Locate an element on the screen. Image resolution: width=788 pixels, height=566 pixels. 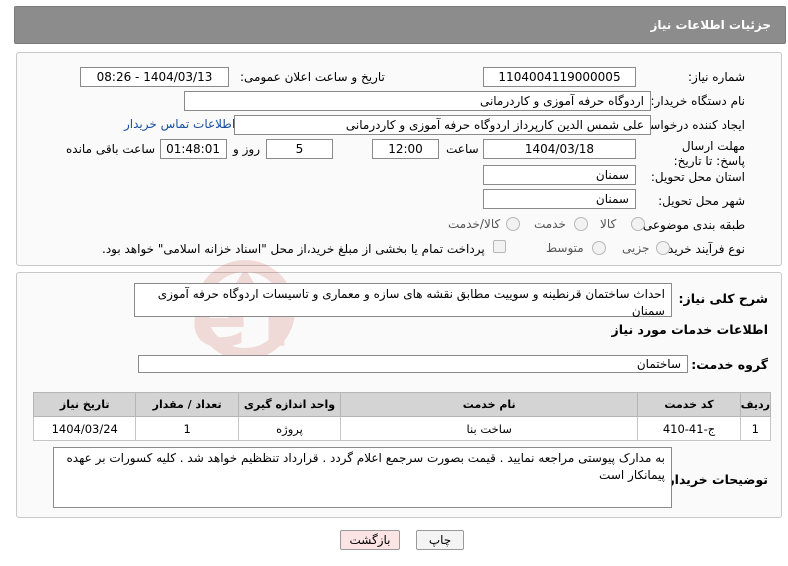
buyer-contact-link: اطلاعات تماس خریدار is located at coordinates (179, 124).